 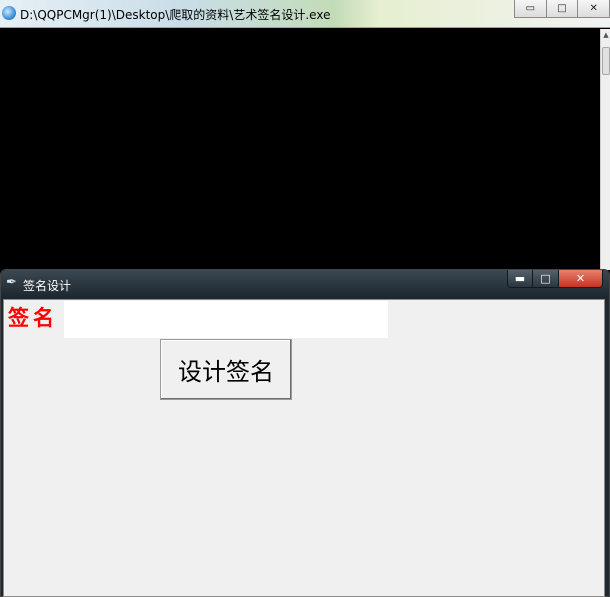 I want to click on tk-window-controls: ▬ □ ✕, so click(x=555, y=279).